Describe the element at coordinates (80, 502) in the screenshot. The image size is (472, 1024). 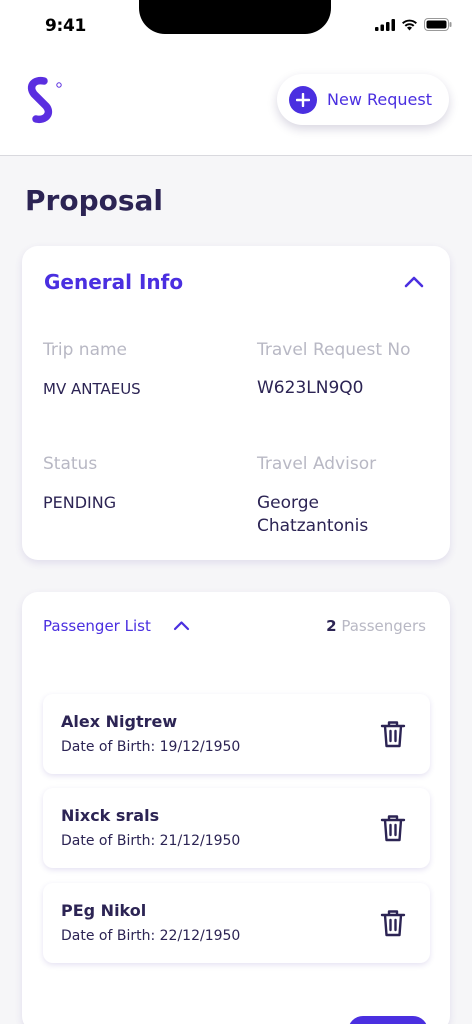
I see `status-value: PENDING` at that location.